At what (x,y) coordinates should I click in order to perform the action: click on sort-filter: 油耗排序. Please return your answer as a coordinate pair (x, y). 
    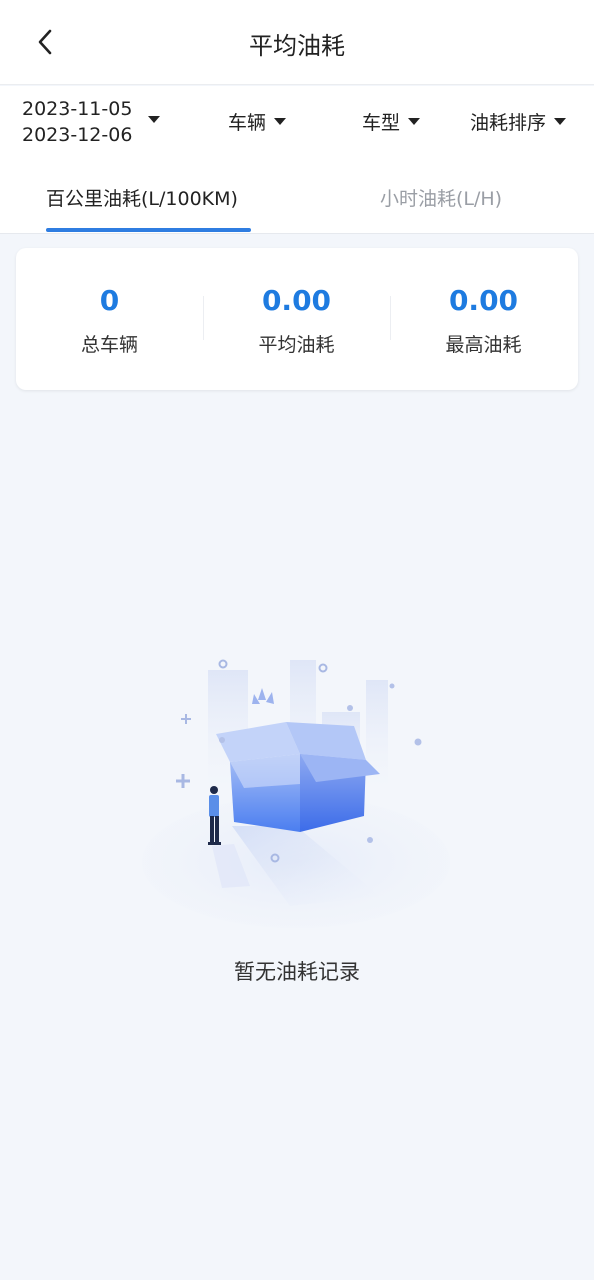
    Looking at the image, I should click on (518, 121).